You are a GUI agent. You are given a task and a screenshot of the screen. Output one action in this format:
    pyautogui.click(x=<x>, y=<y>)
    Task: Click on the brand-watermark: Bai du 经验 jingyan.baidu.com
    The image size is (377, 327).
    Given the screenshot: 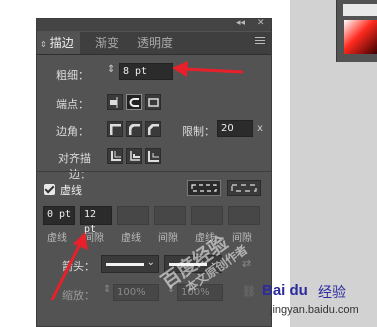 What is the action you would take?
    pyautogui.click(x=317, y=304)
    